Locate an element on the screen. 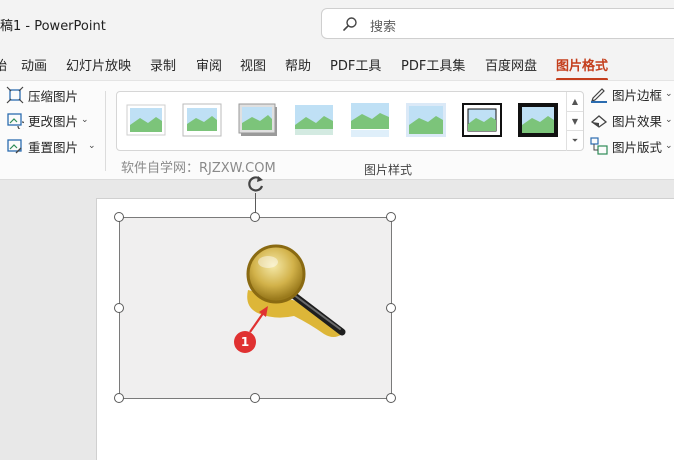 The image size is (674, 460). picture-styles-group-label: 图片样式 is located at coordinates (388, 170).